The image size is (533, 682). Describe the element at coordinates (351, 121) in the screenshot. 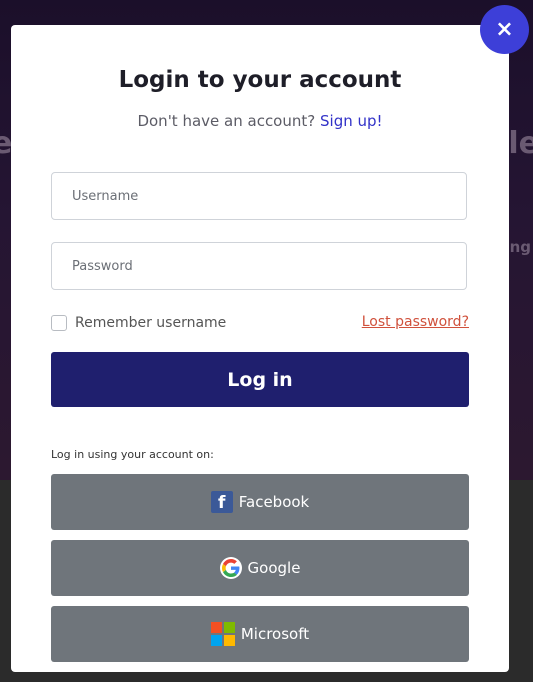

I see `signup-link: Sign up!` at that location.